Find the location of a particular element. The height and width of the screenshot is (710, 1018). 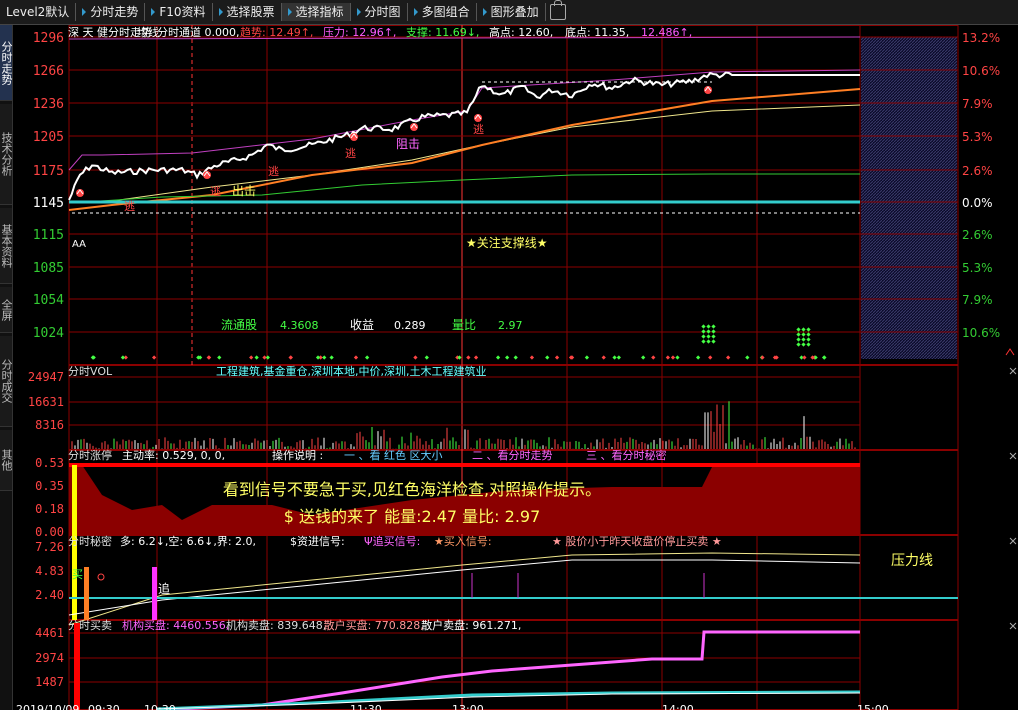

side-tab-4: 分时成交 is located at coordinates (6, 381).